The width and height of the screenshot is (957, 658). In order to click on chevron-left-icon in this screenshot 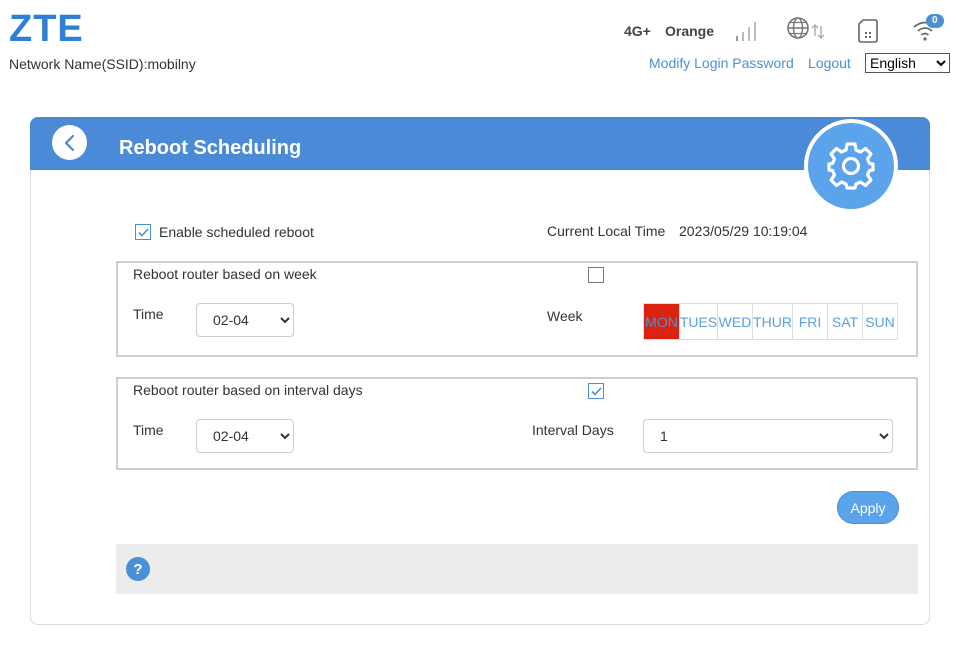, I will do `click(69, 142)`.